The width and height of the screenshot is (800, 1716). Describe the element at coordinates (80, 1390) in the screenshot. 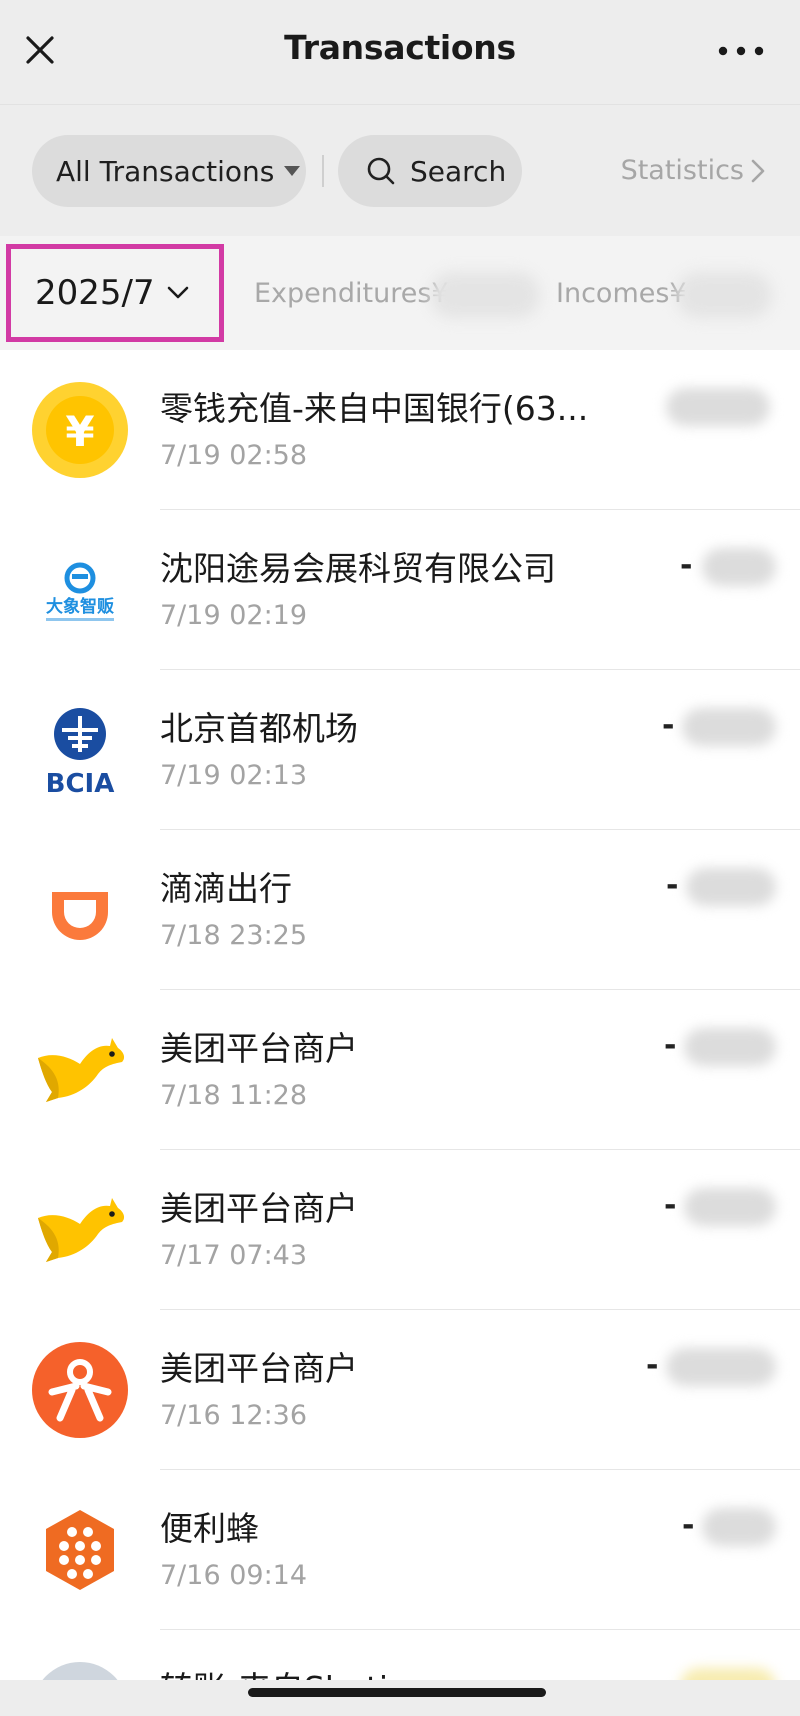

I see `dianping-icon` at that location.